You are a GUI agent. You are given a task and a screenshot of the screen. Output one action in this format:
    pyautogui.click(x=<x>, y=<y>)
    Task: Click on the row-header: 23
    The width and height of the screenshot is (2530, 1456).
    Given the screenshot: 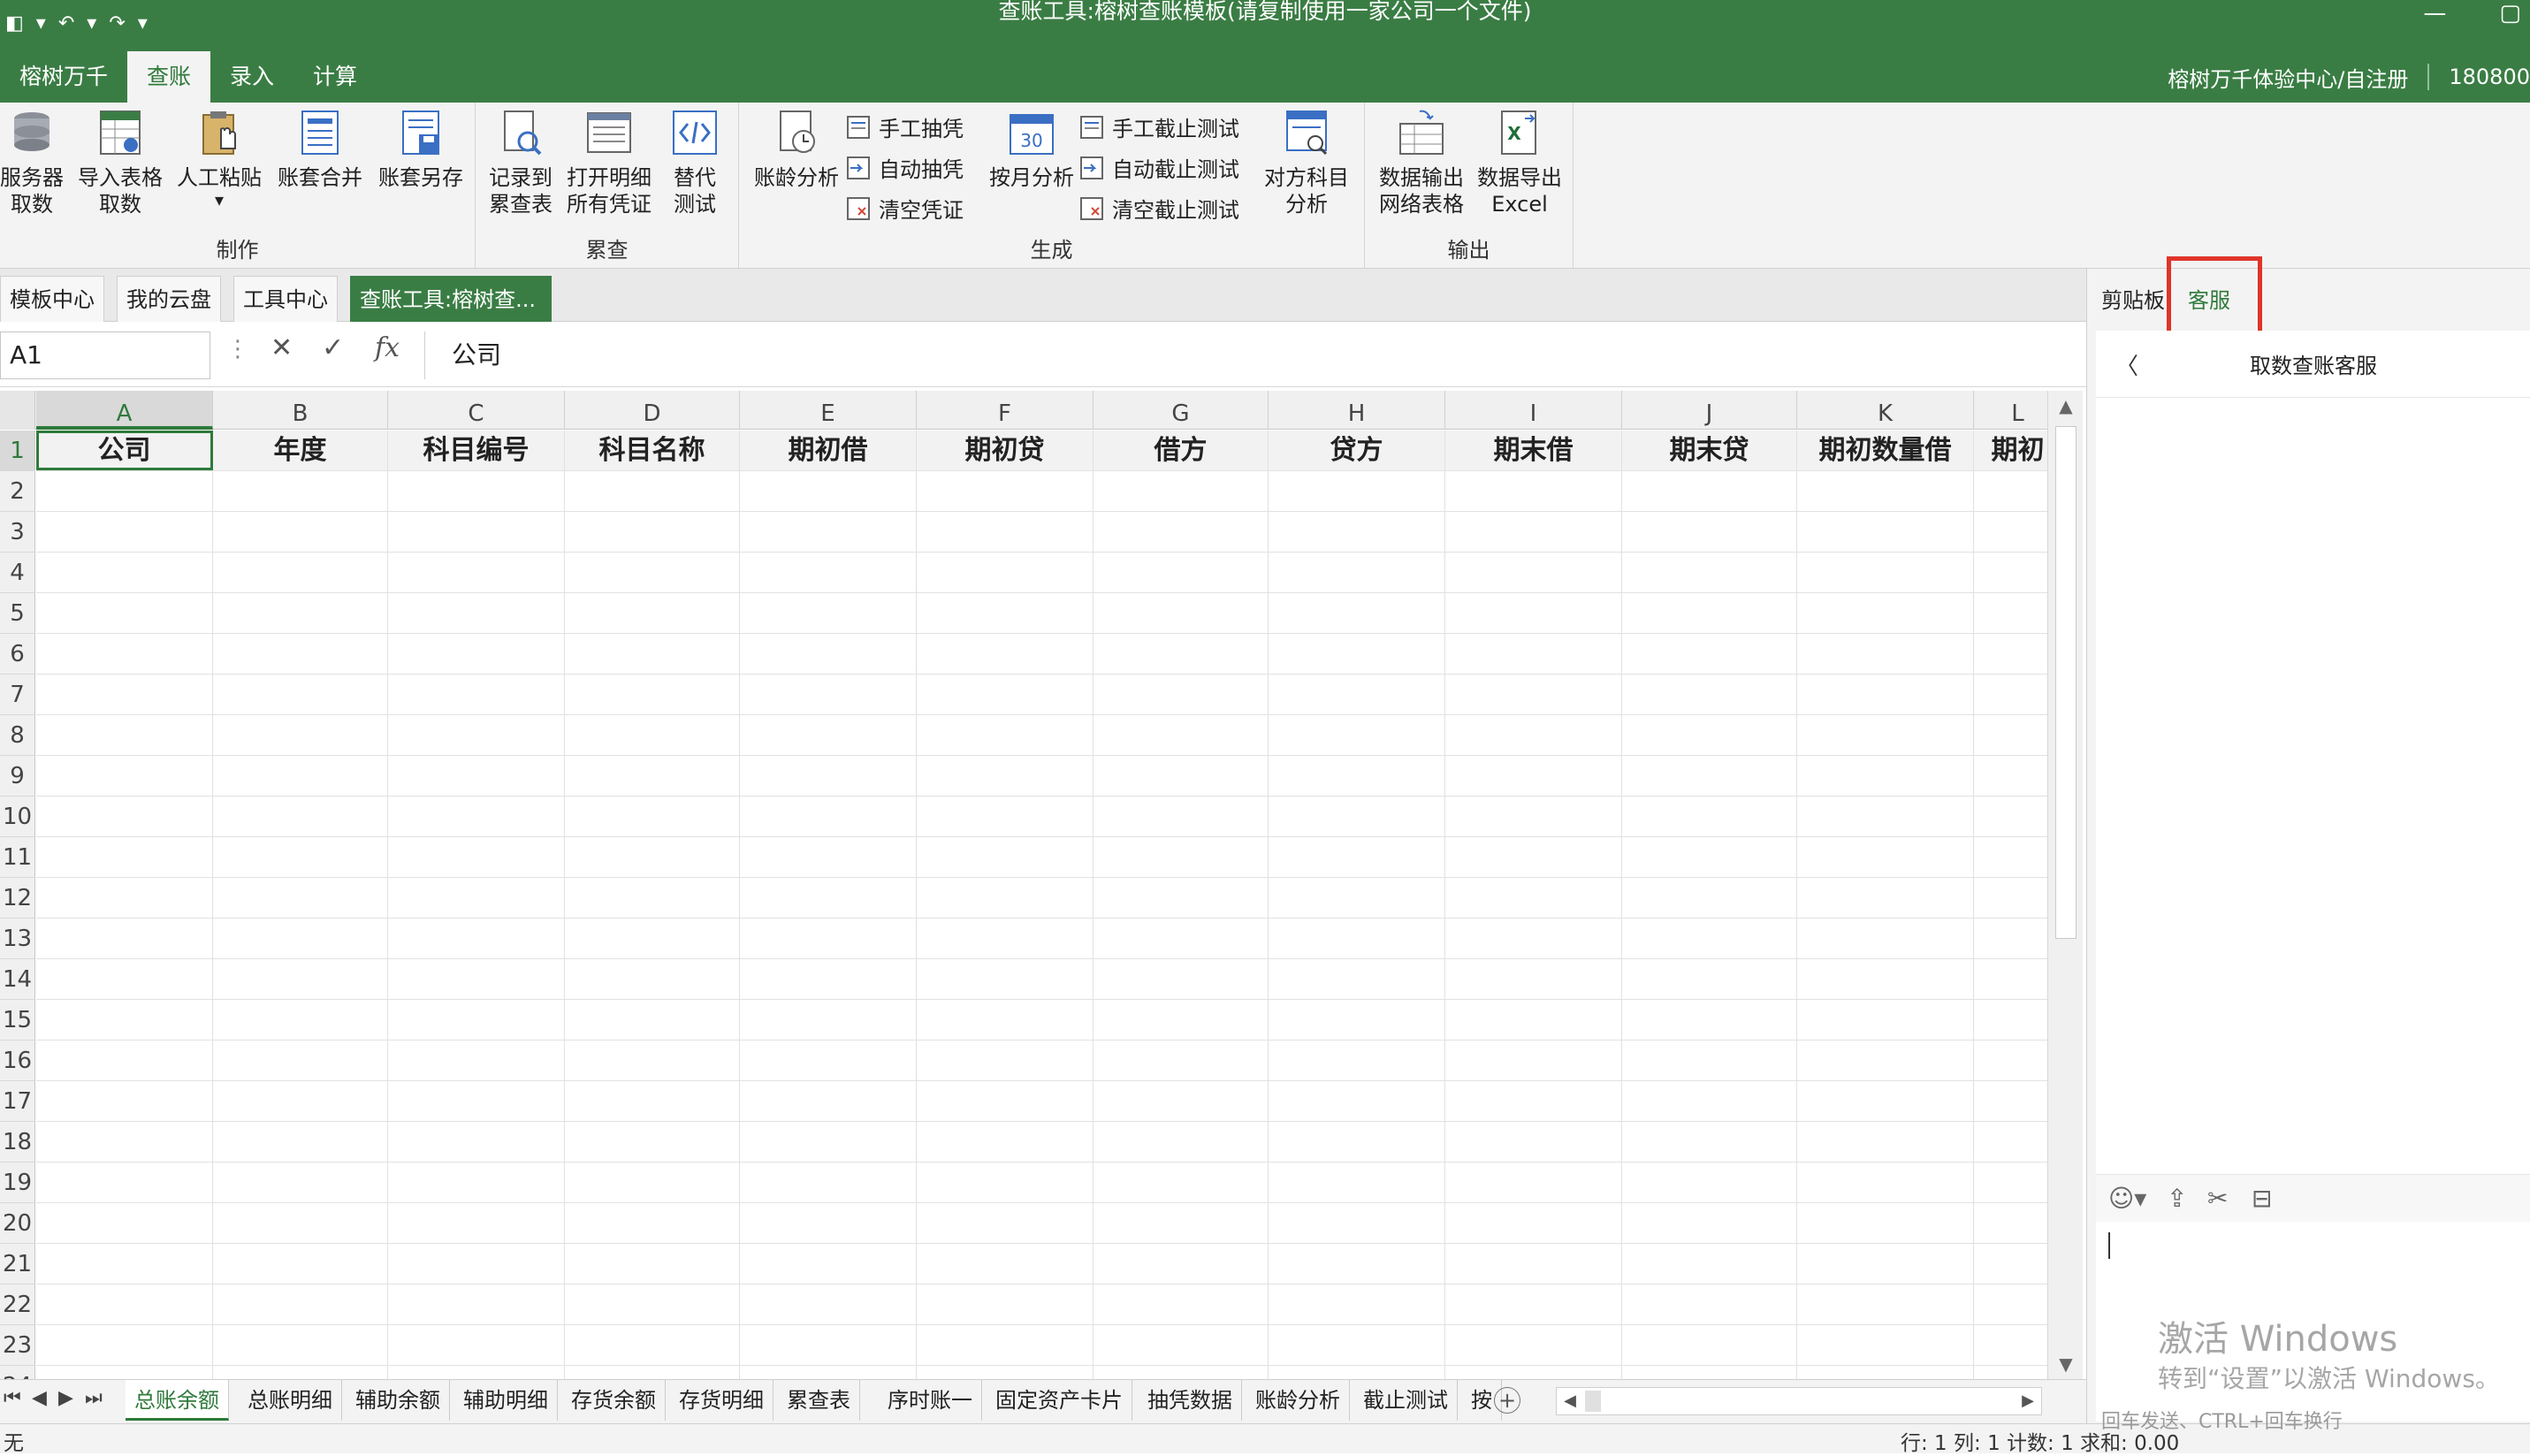 What is the action you would take?
    pyautogui.click(x=17, y=1345)
    